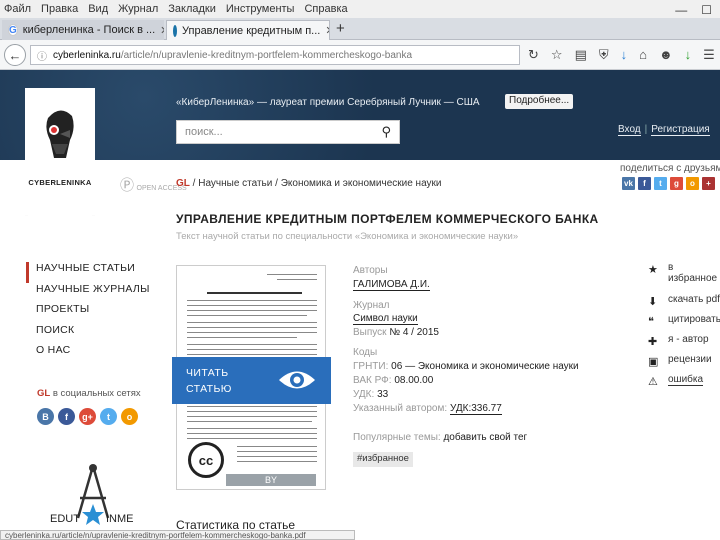 The height and width of the screenshot is (540, 720). What do you see at coordinates (693, 273) in the screenshot?
I see `action-label: в избранное` at bounding box center [693, 273].